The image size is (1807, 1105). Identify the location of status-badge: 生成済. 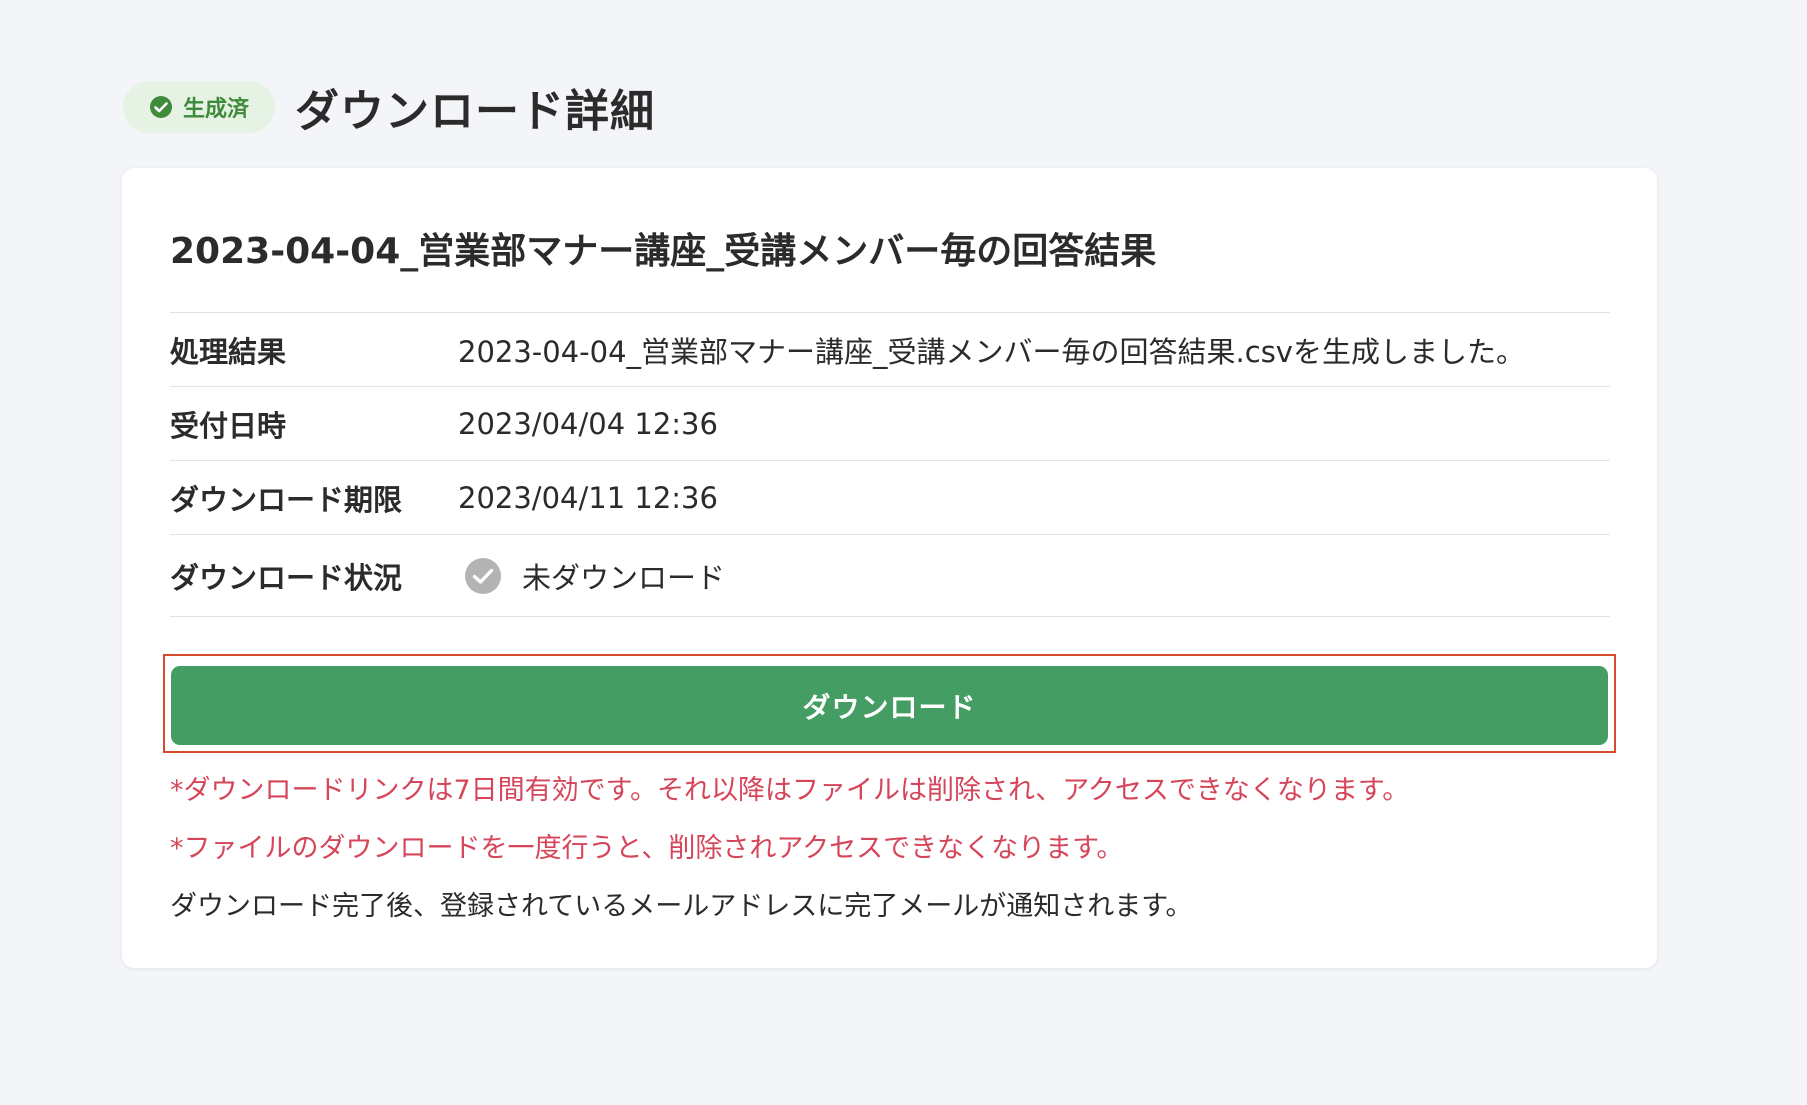
(199, 107).